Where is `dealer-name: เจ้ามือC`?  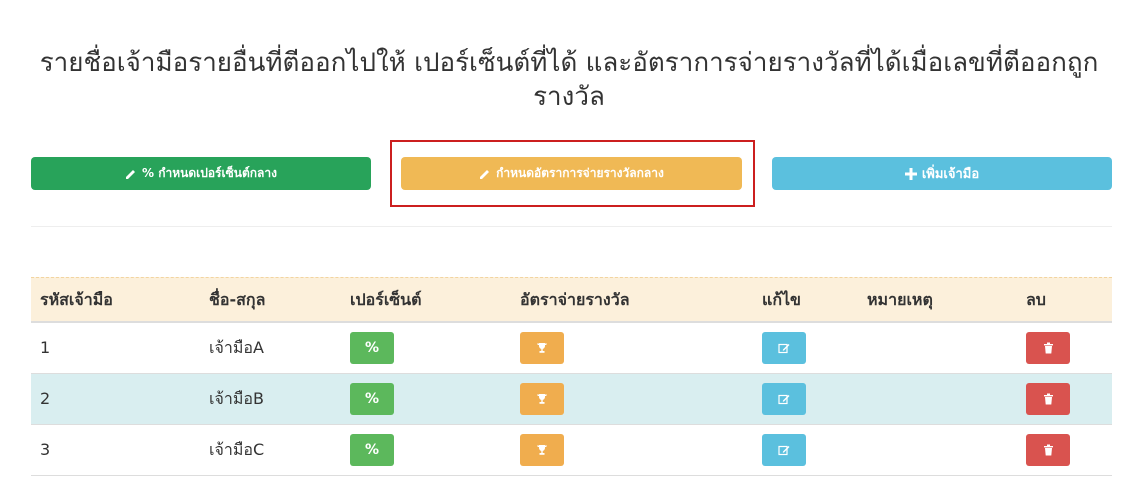 dealer-name: เจ้ามือC is located at coordinates (237, 449).